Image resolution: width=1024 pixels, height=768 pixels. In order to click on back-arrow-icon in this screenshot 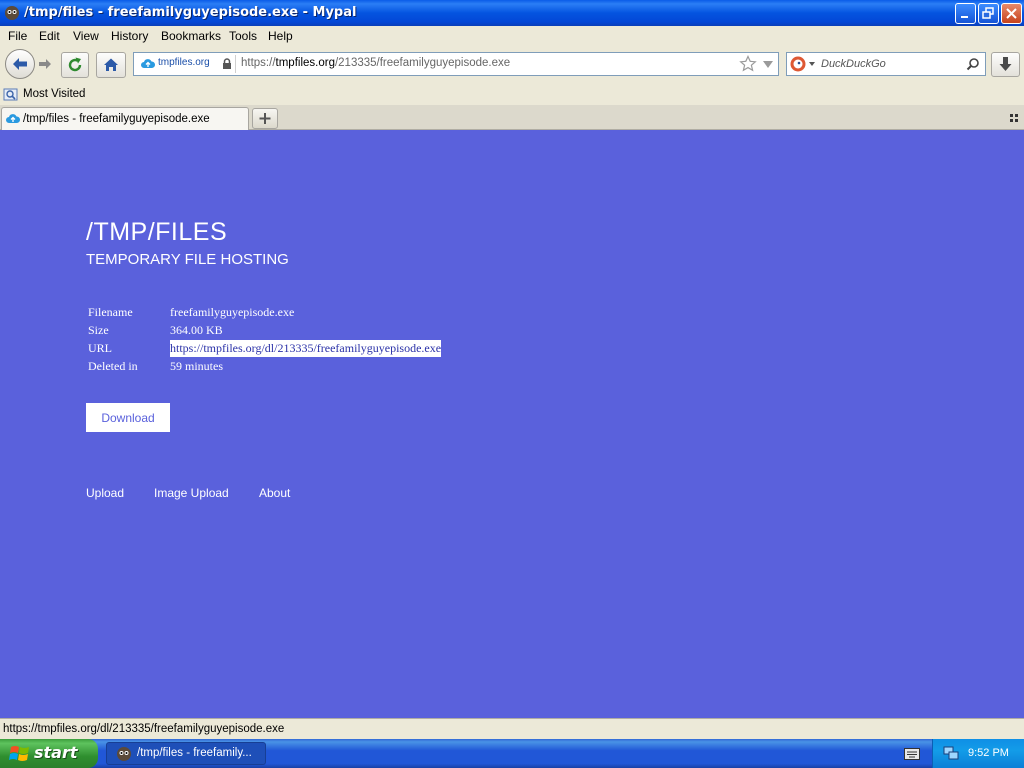, I will do `click(20, 64)`.